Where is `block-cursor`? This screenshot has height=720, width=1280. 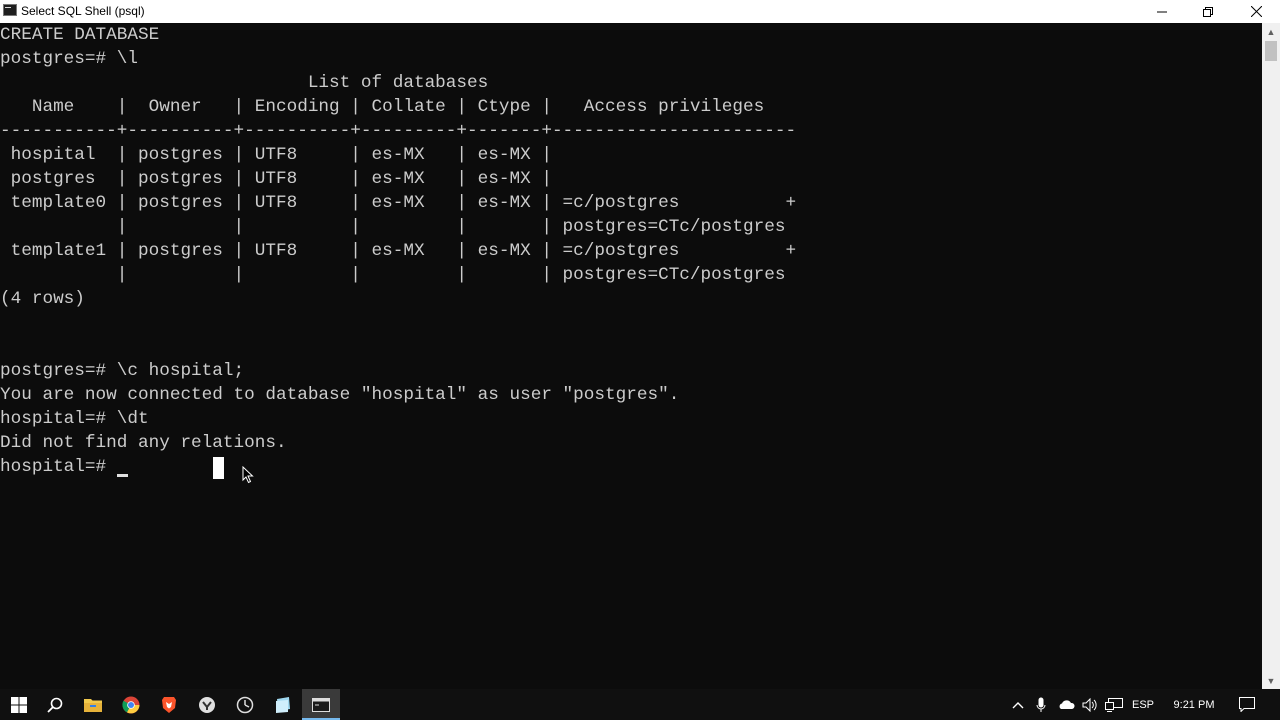 block-cursor is located at coordinates (218, 468).